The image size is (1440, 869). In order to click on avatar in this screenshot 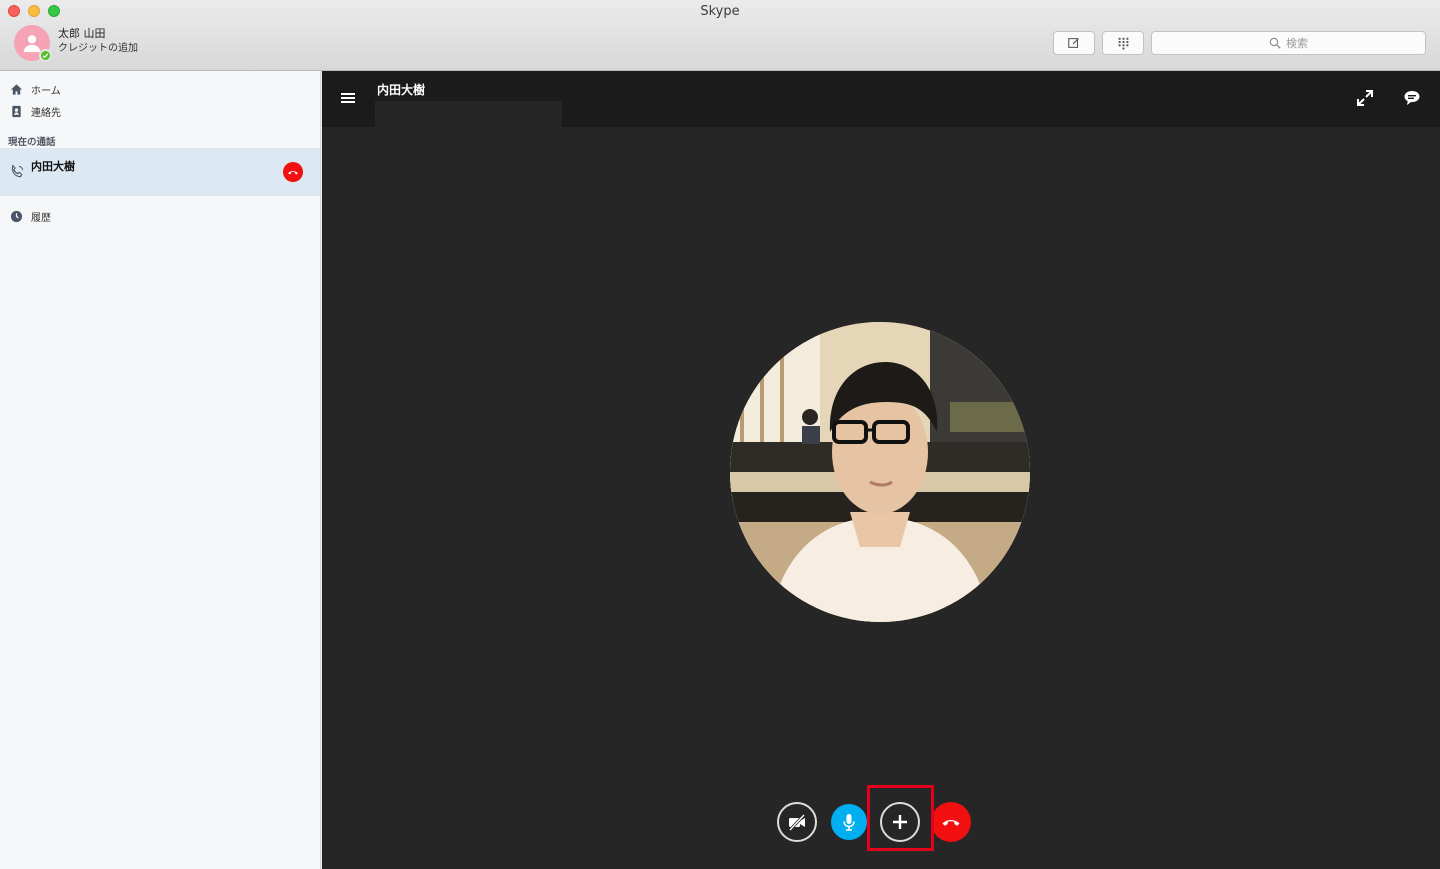, I will do `click(33, 43)`.